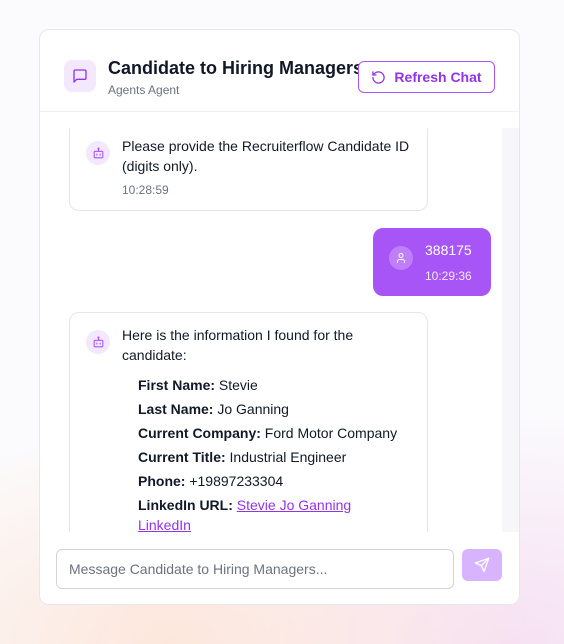  What do you see at coordinates (401, 258) in the screenshot?
I see `user-icon` at bounding box center [401, 258].